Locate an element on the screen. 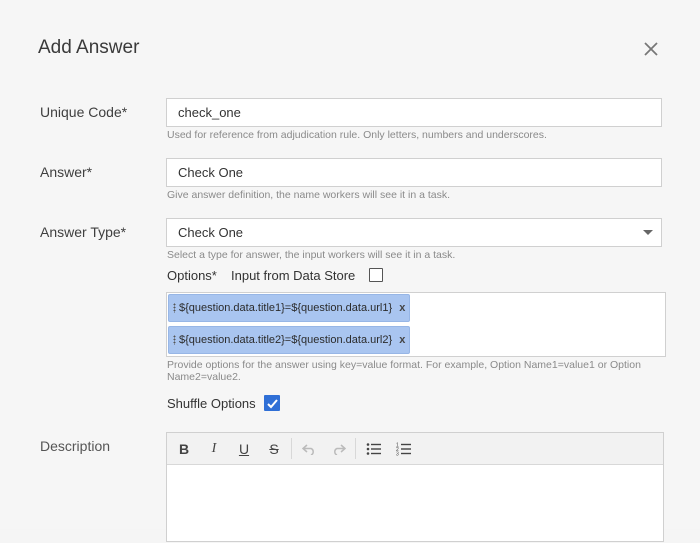 This screenshot has height=543, width=700. close-icon is located at coordinates (651, 49).